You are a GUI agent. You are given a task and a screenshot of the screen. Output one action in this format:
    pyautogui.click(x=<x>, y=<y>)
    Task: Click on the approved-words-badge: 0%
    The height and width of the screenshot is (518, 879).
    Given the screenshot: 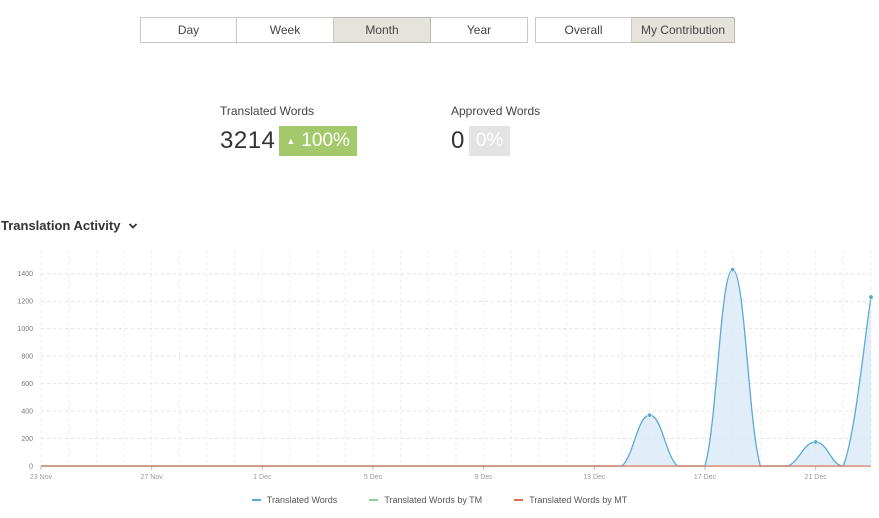 What is the action you would take?
    pyautogui.click(x=489, y=141)
    